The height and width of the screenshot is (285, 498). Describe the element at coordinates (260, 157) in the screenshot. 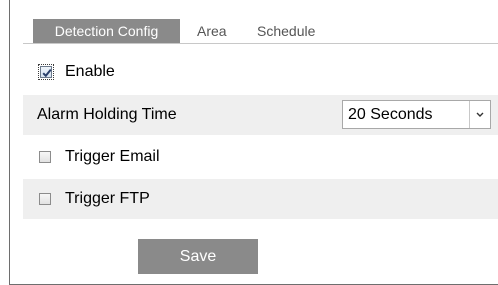

I see `trigger-email-row: Trigger Email` at that location.